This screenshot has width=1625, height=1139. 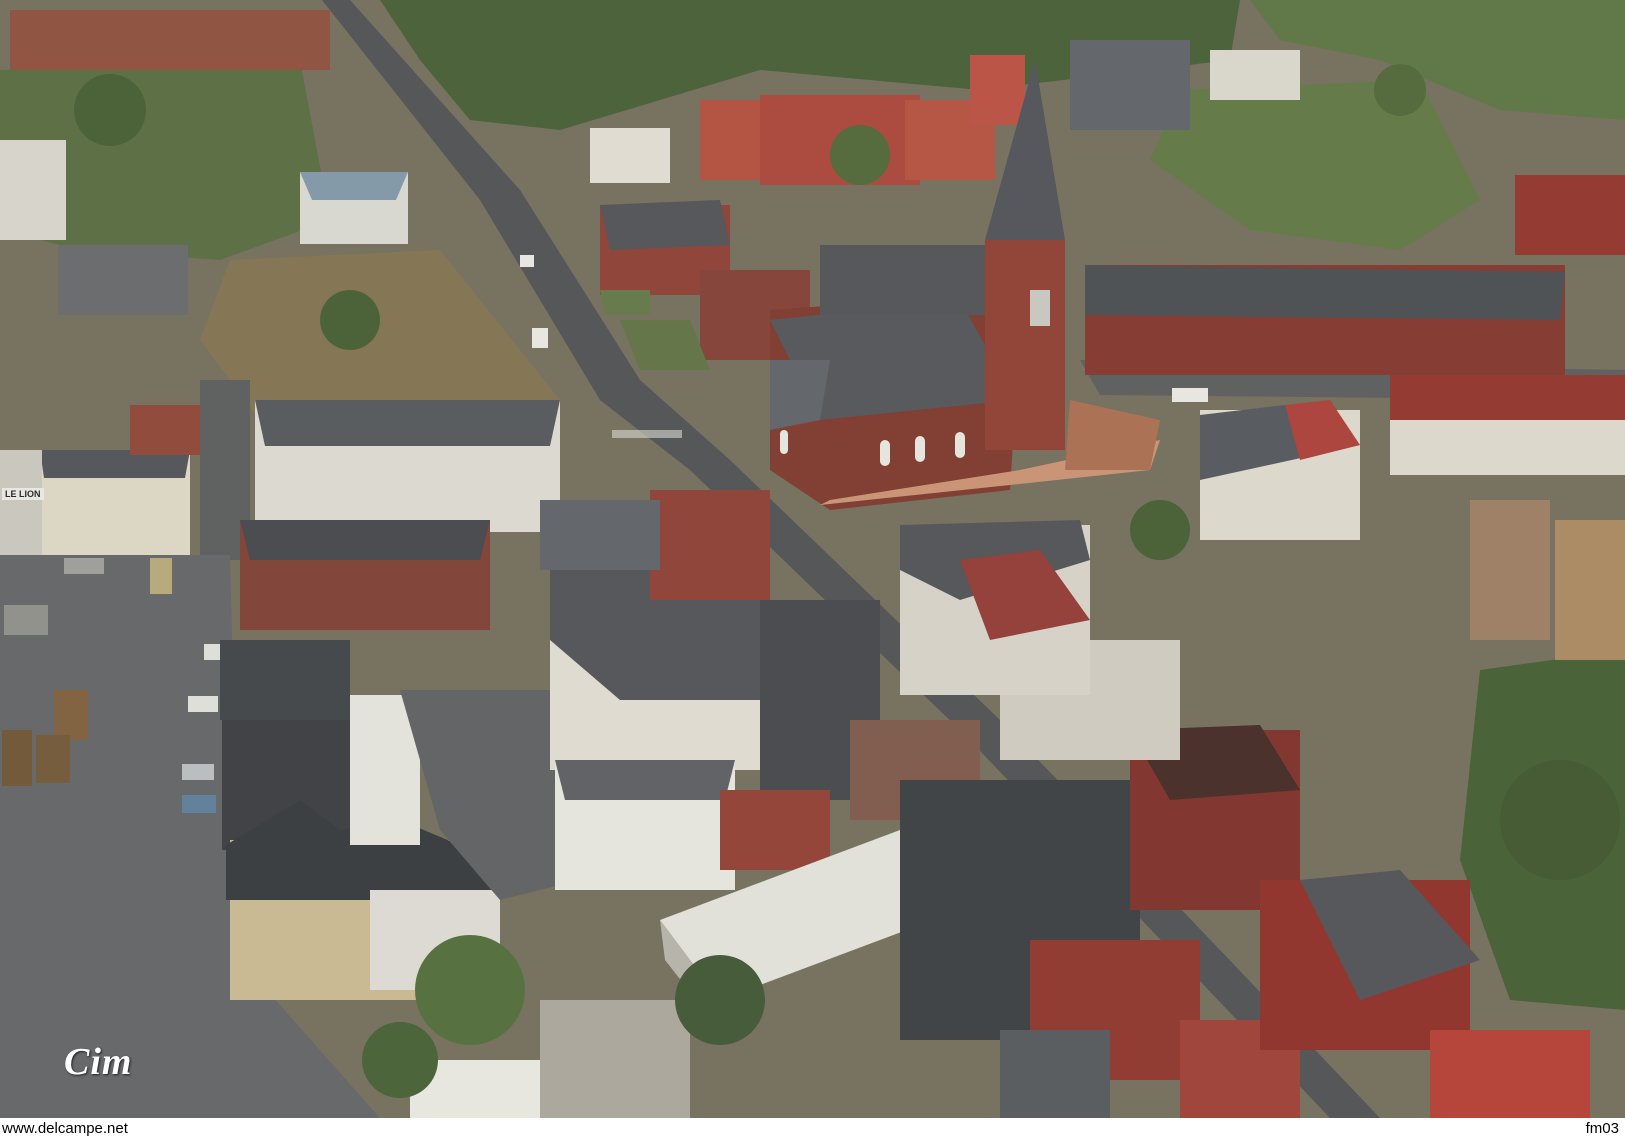 What do you see at coordinates (23, 494) in the screenshot?
I see `shop-sign-text: LE LION` at bounding box center [23, 494].